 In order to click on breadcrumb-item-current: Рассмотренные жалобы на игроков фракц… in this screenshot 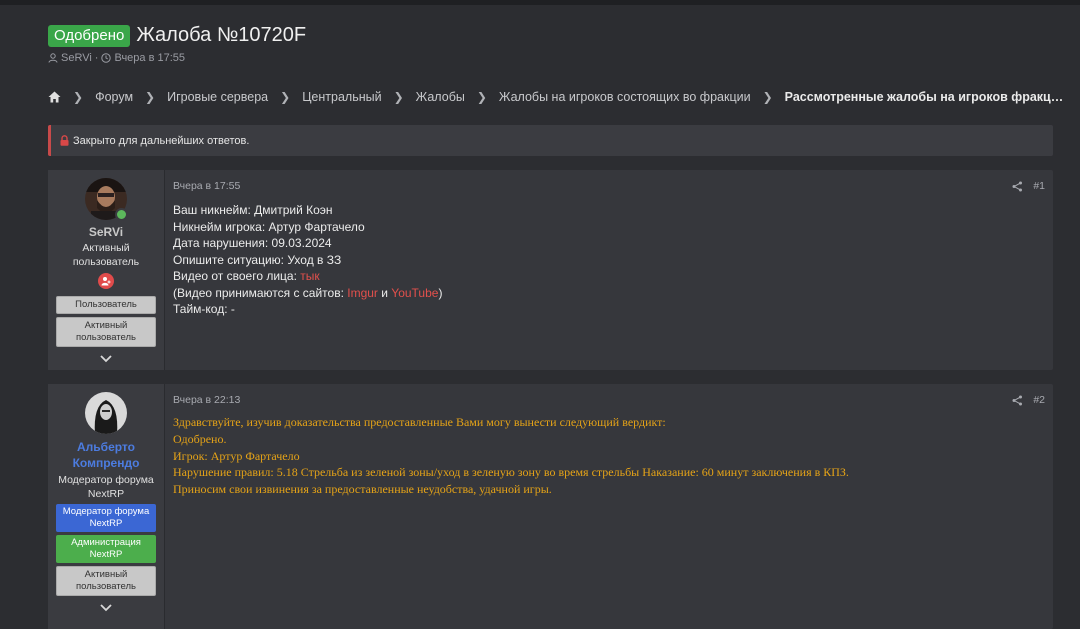, I will do `click(924, 97)`.